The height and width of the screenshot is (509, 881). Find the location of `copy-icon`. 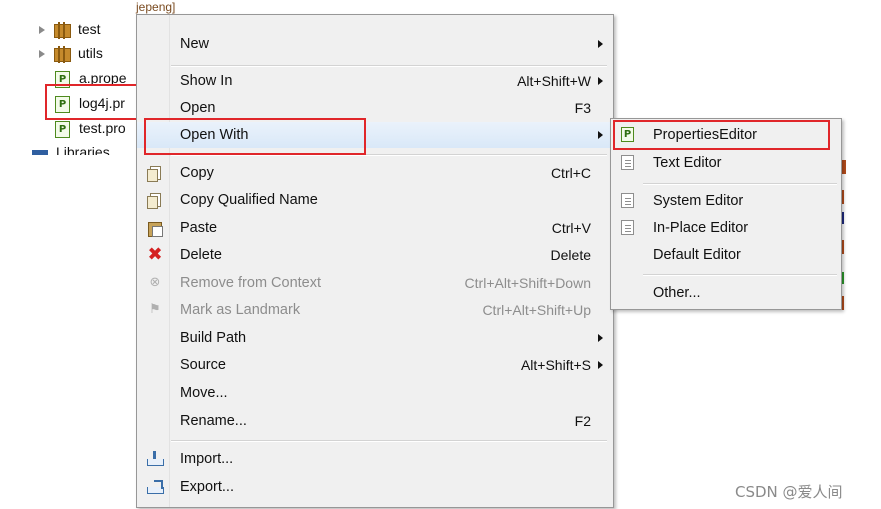

copy-icon is located at coordinates (155, 173).